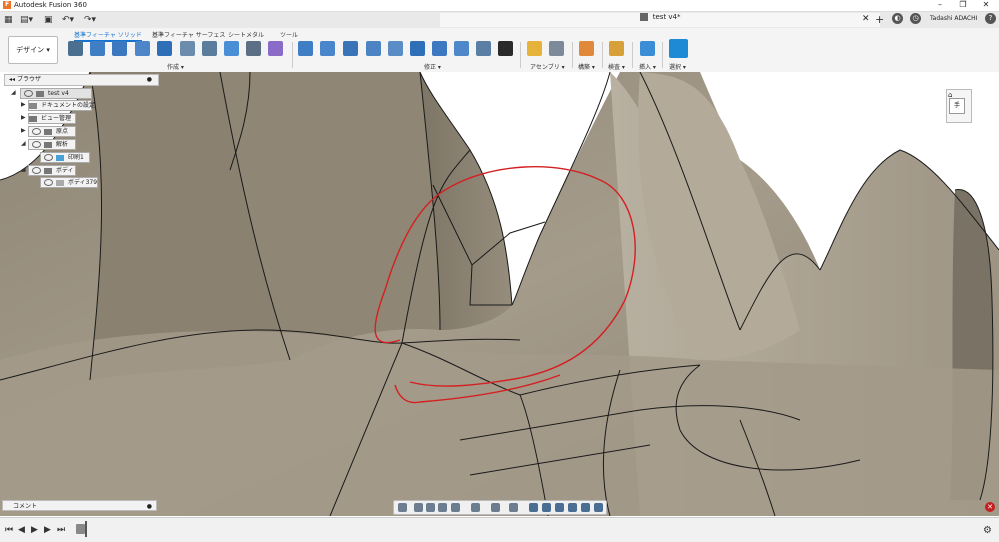  Describe the element at coordinates (495, 507) in the screenshot. I see `grid-snap-icon` at that location.